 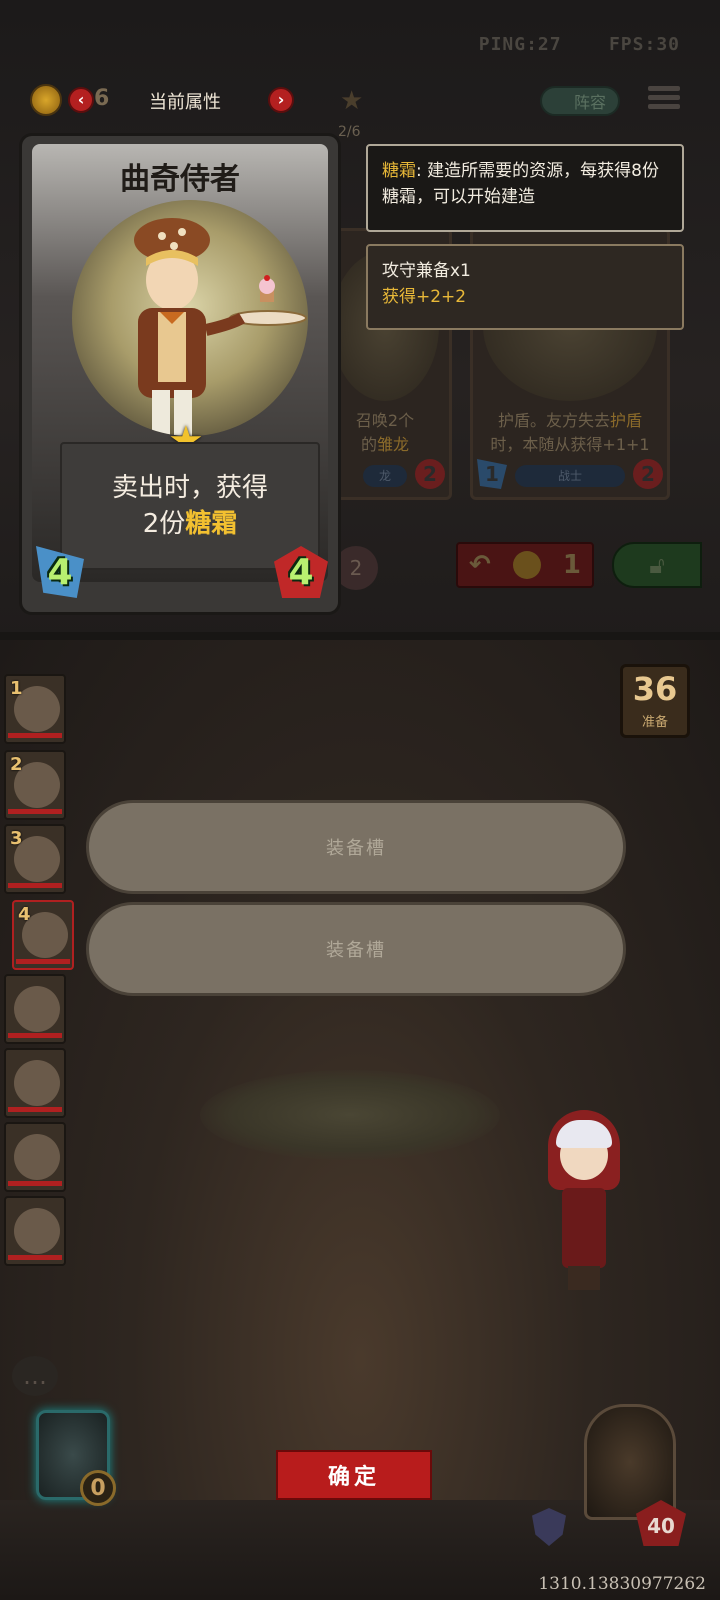 I want to click on prev-page-button: ‹, so click(x=81, y=100).